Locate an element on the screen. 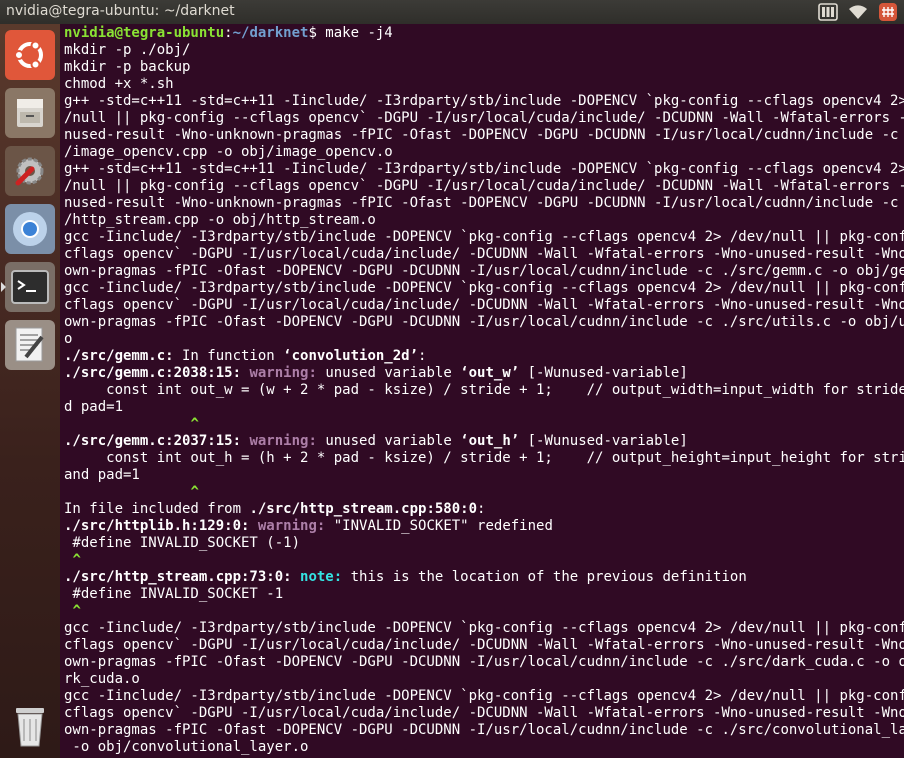 The width and height of the screenshot is (904, 758). terminal-text: chmod +x *.sh is located at coordinates (119, 84).